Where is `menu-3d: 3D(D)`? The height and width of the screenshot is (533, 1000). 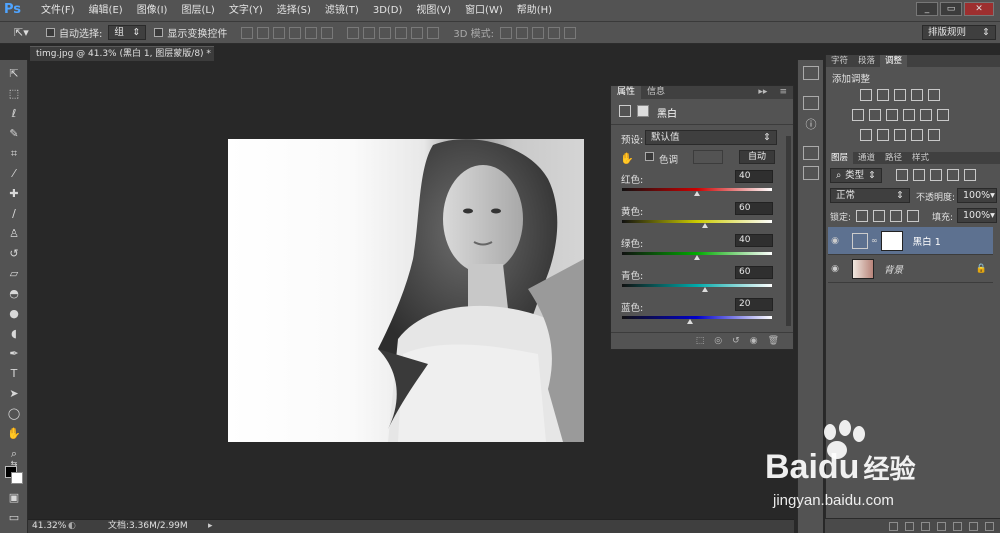
menu-3d: 3D(D) is located at coordinates (388, 11).